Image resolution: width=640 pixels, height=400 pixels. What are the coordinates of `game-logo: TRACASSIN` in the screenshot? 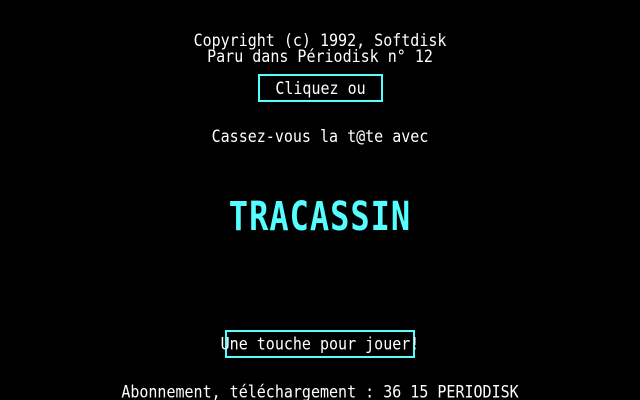 It's located at (320, 216).